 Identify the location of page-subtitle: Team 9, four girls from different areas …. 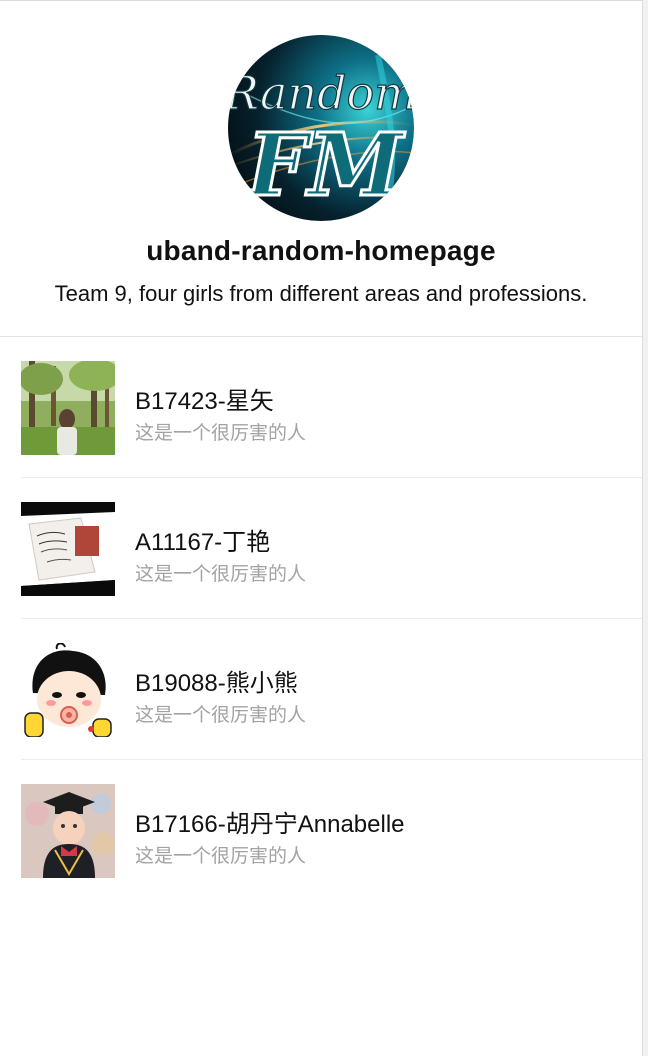
(321, 293).